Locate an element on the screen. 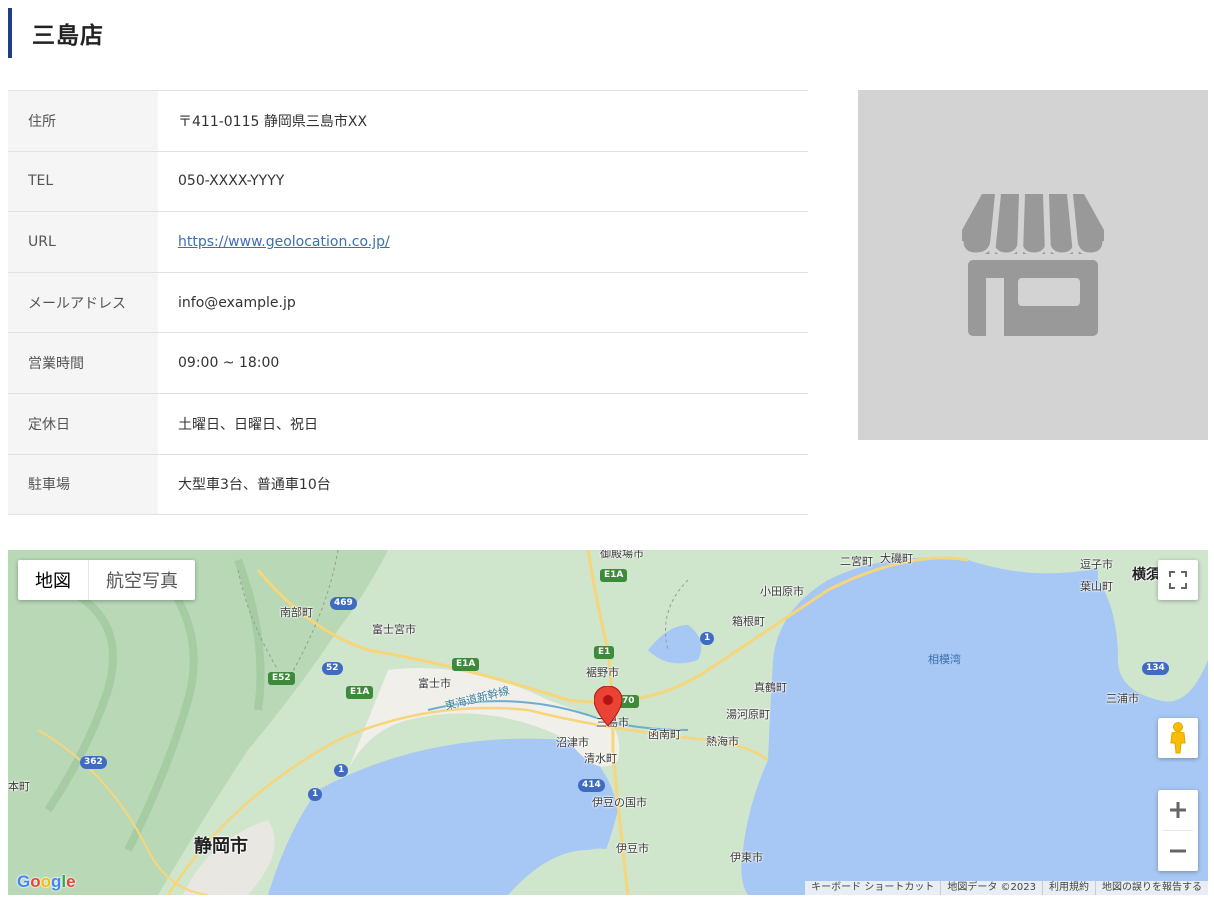 The width and height of the screenshot is (1214, 904). map-label-fuji: 富士市 is located at coordinates (434, 683).